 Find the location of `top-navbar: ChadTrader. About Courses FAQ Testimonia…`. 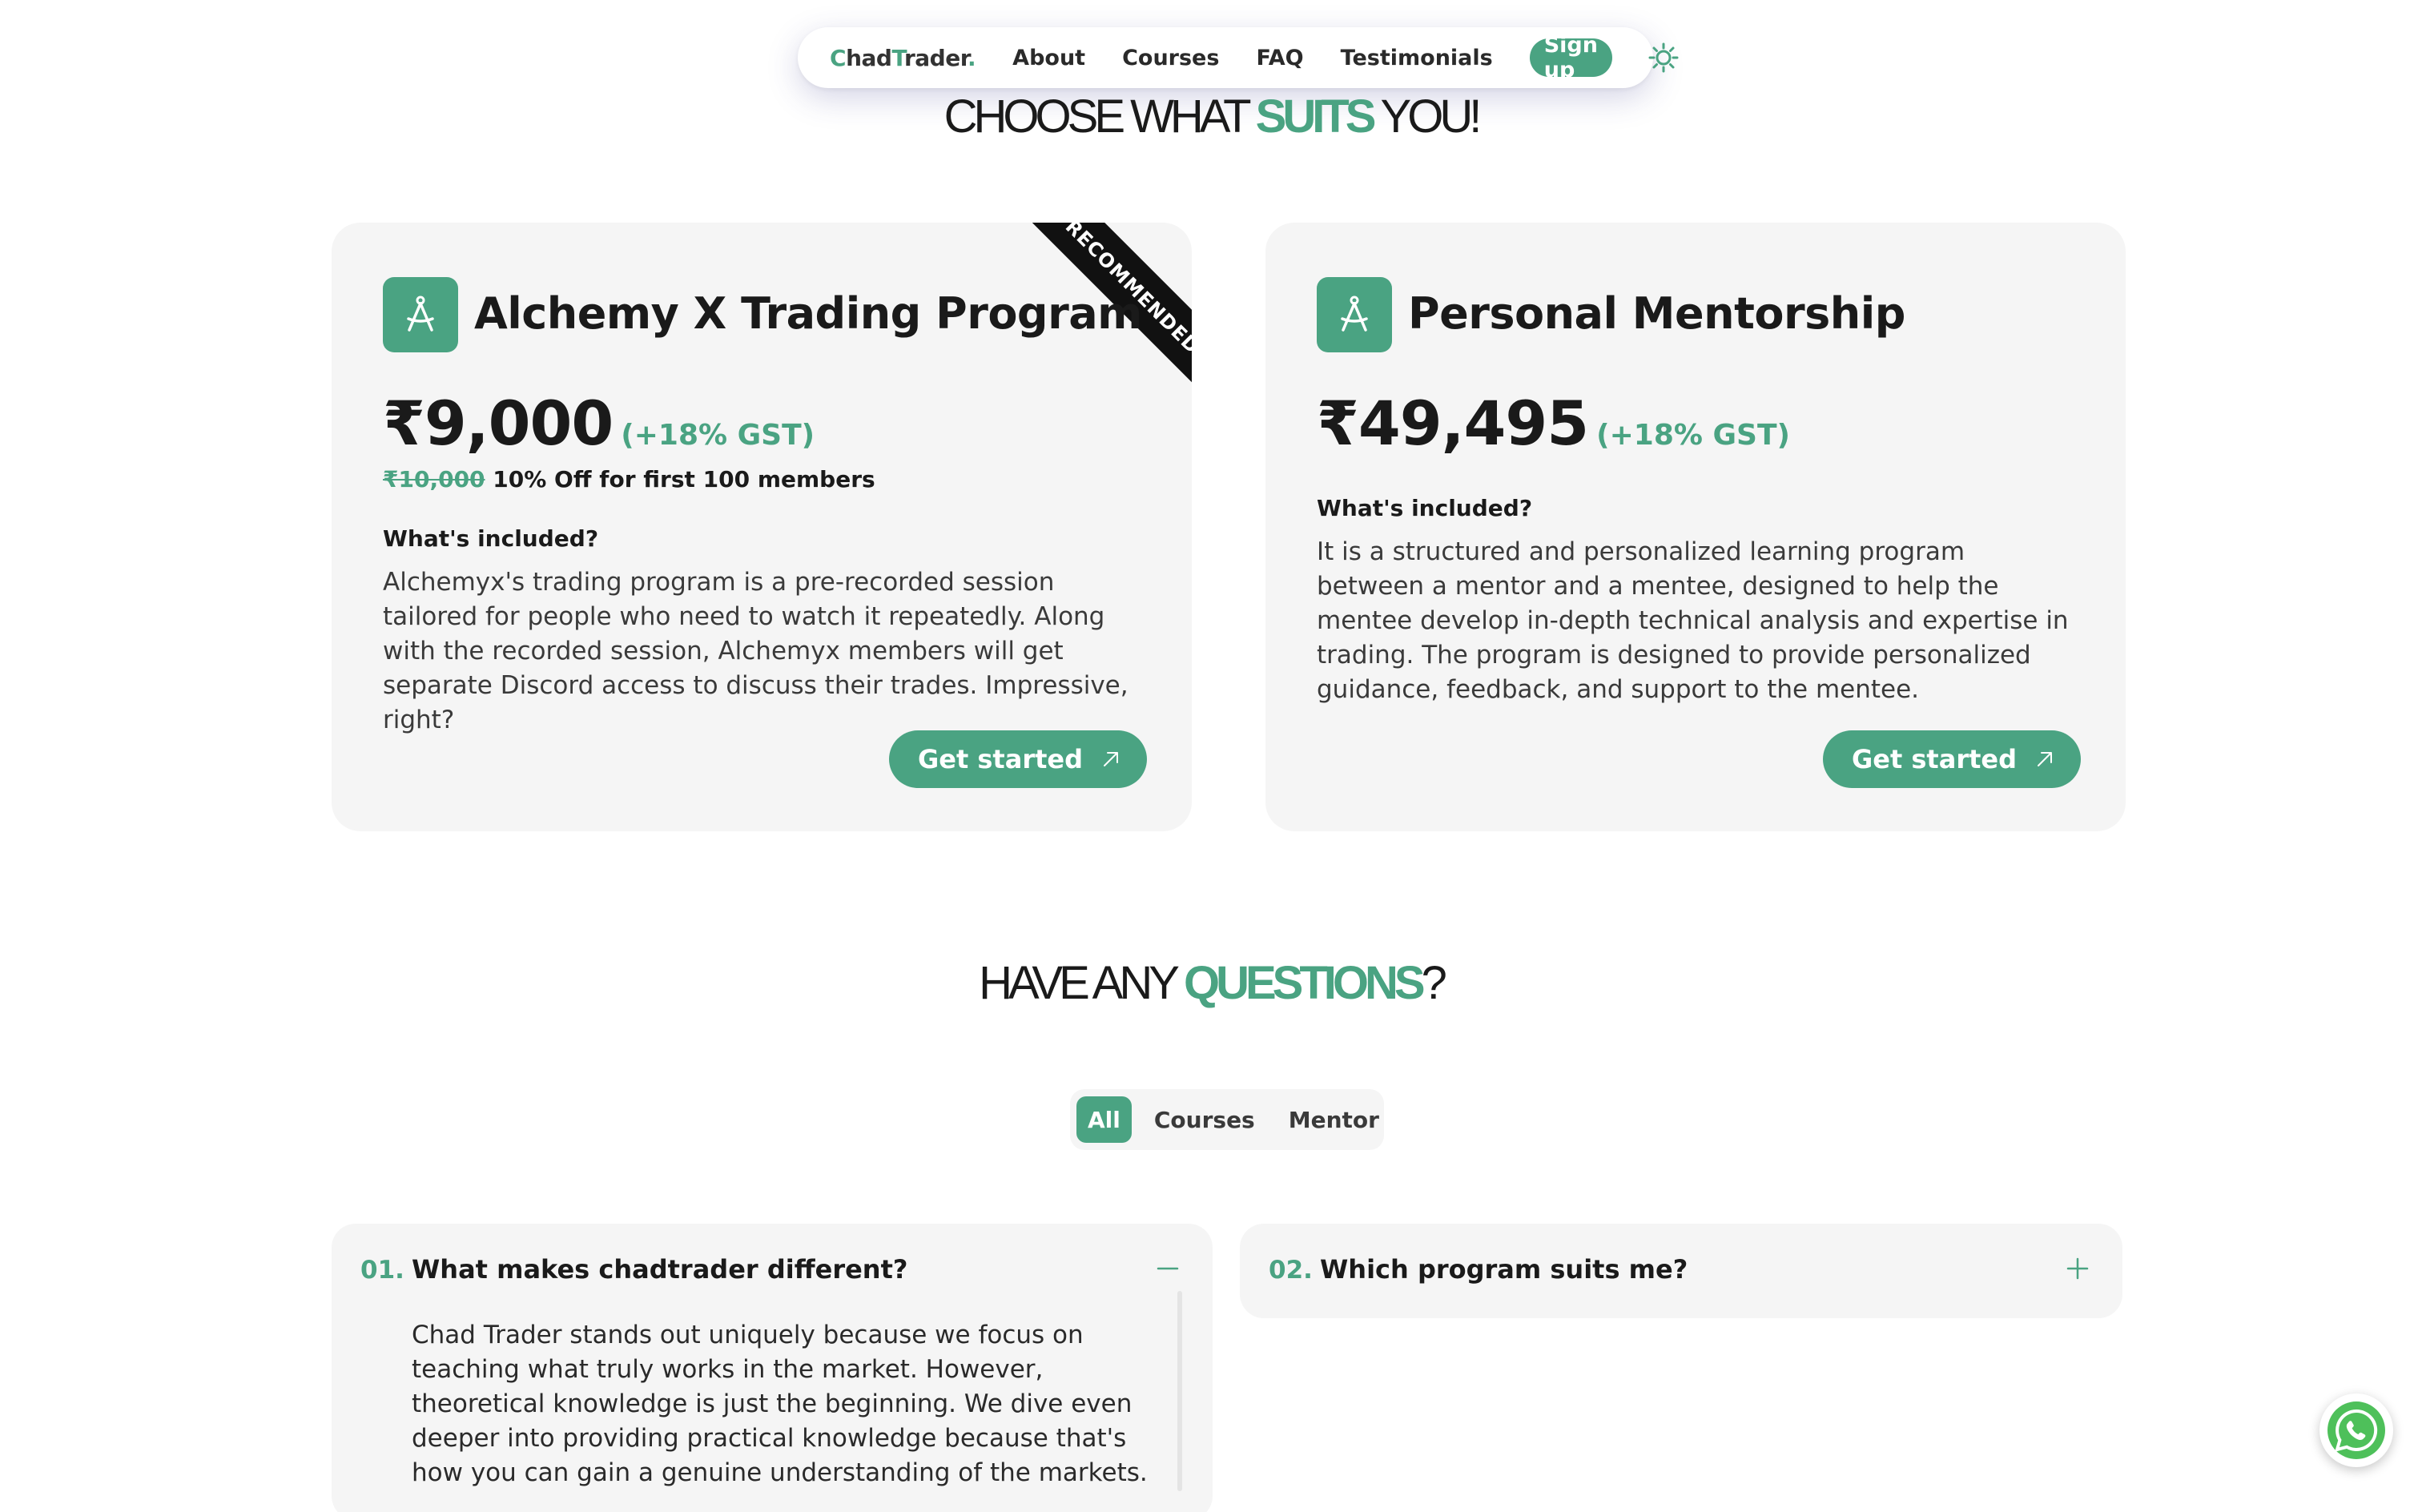

top-navbar: ChadTrader. About Courses FAQ Testimonia… is located at coordinates (1239, 57).